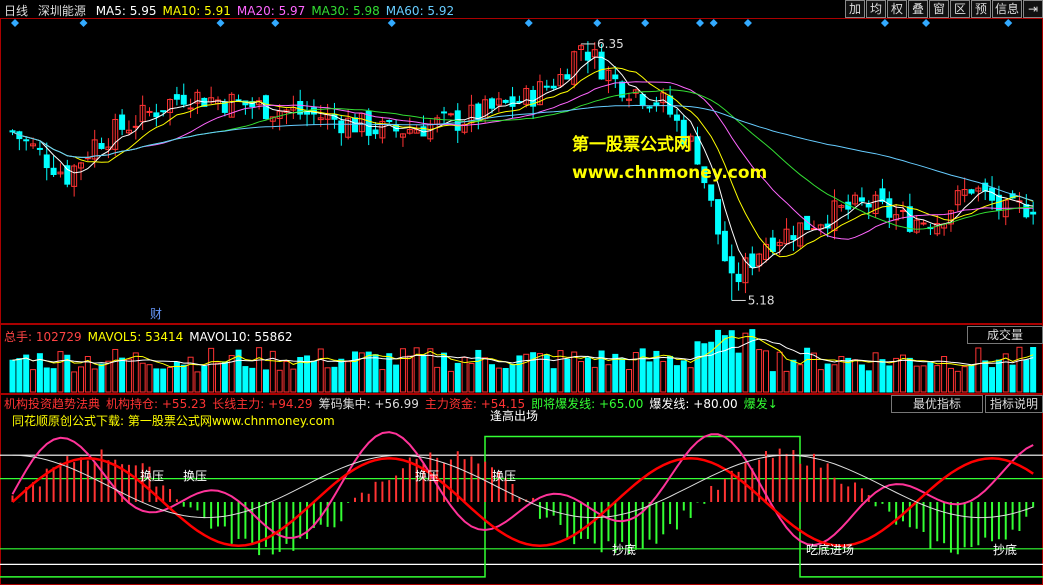 The width and height of the screenshot is (1043, 585). I want to click on low-label: 5.18, so click(761, 300).